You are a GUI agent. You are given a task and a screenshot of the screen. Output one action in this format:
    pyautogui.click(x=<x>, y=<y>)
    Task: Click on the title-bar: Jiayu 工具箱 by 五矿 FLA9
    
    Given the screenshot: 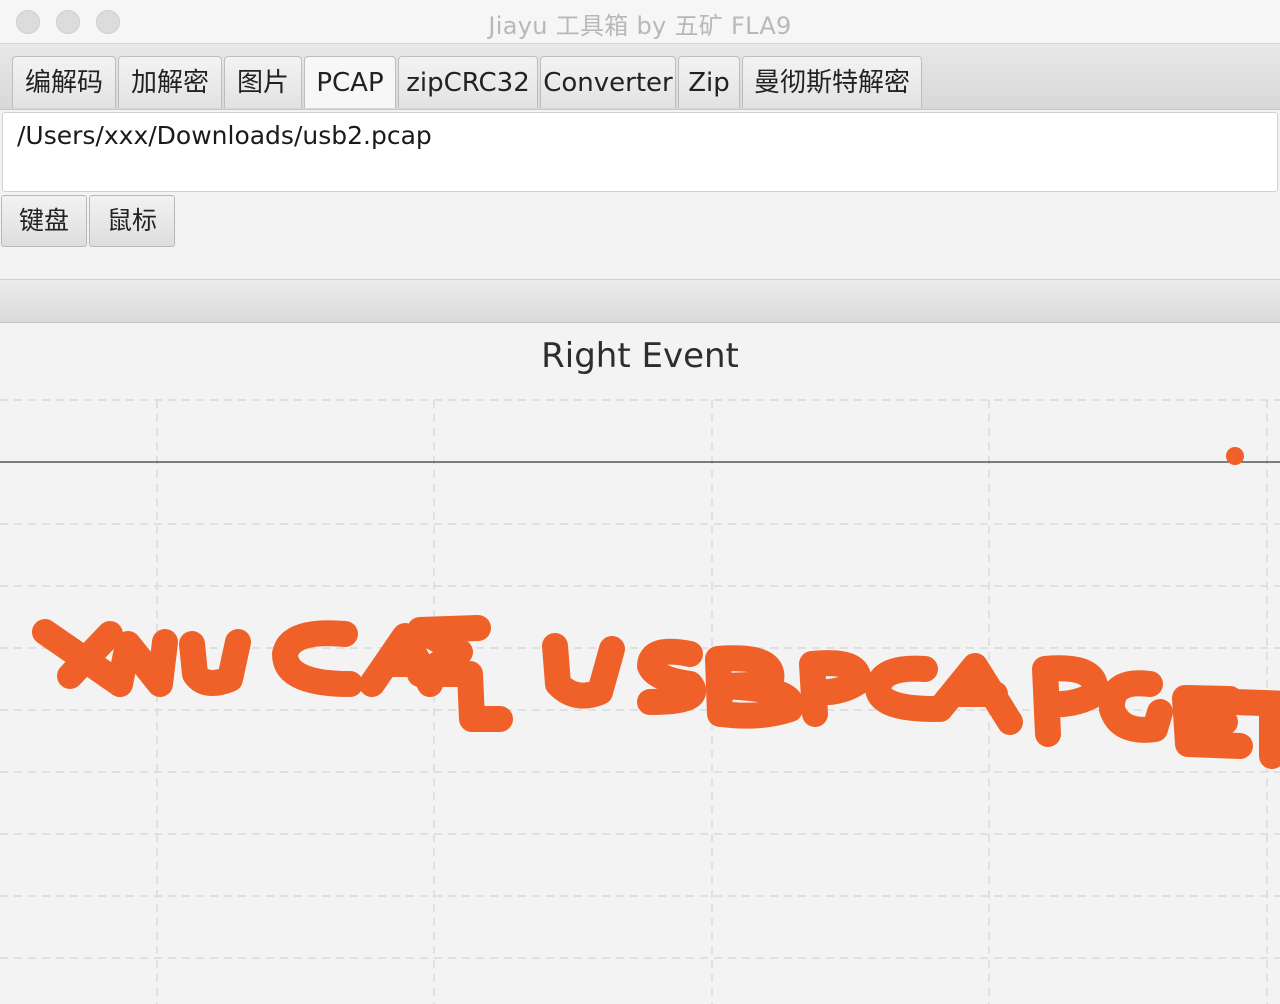 What is the action you would take?
    pyautogui.click(x=640, y=22)
    